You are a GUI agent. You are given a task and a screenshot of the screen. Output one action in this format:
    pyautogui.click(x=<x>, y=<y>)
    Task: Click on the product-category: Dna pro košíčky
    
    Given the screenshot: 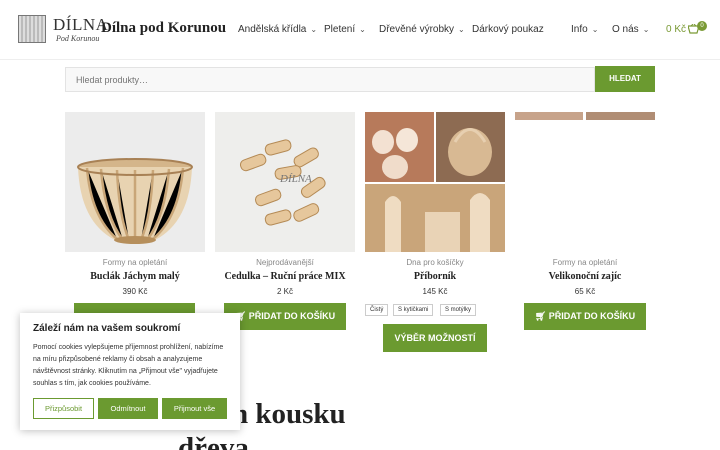 What is the action you would take?
    pyautogui.click(x=435, y=262)
    